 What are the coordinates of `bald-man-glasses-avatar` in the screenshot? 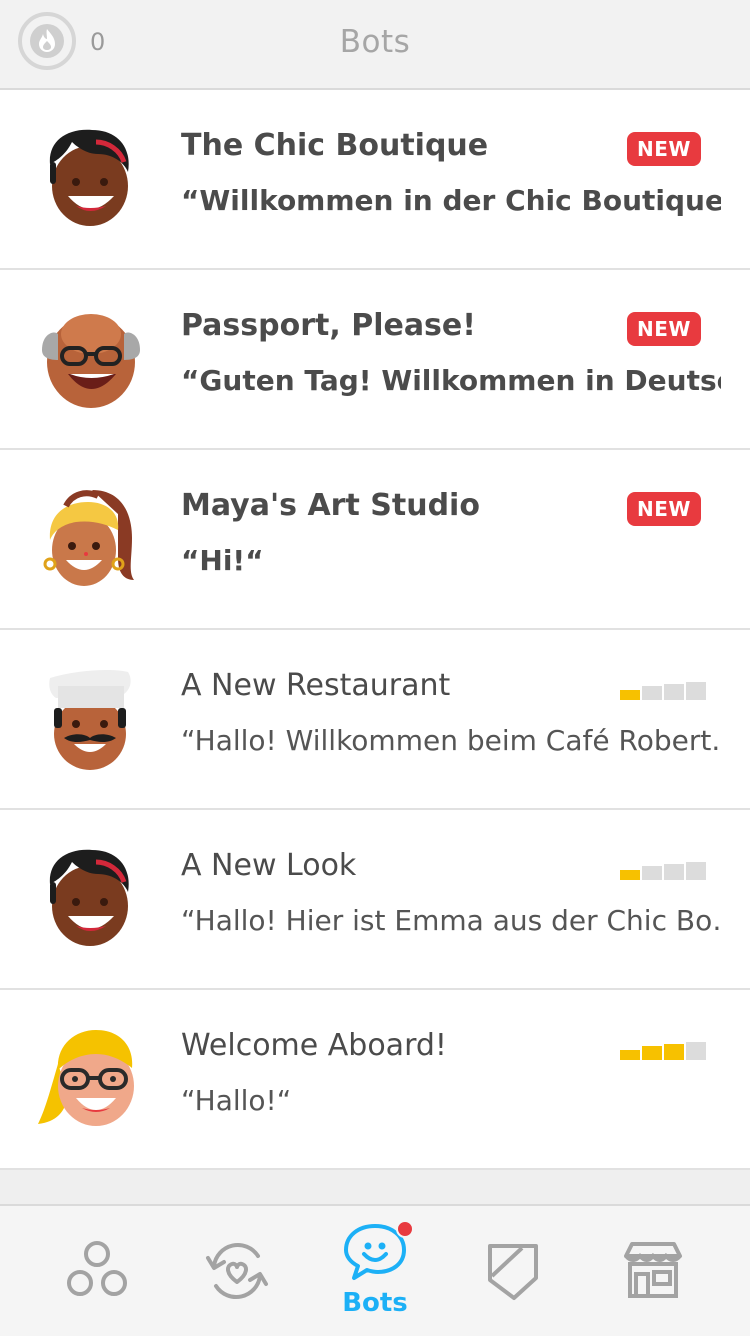 It's located at (91, 361).